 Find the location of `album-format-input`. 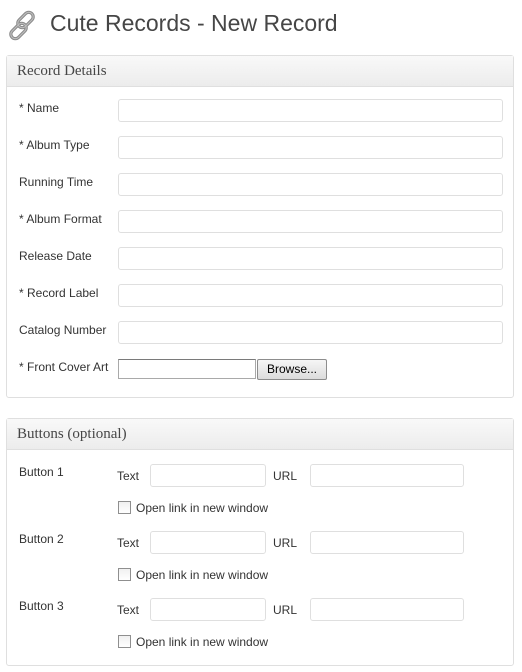

album-format-input is located at coordinates (310, 221).